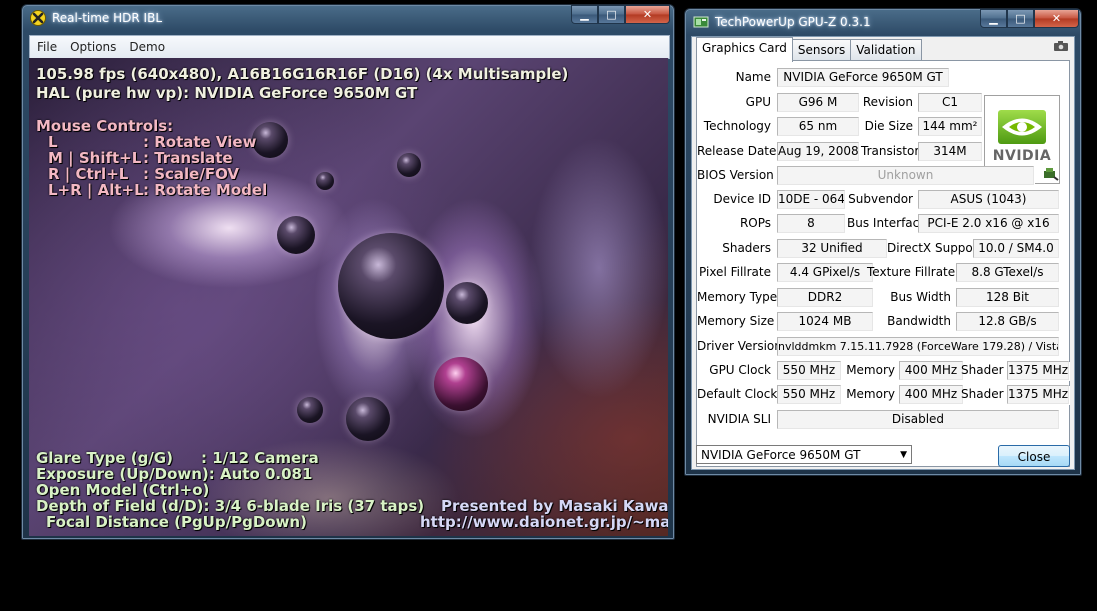 The width and height of the screenshot is (1097, 611). Describe the element at coordinates (146, 142) in the screenshot. I see `mouse-control-row: L: Rotate View` at that location.